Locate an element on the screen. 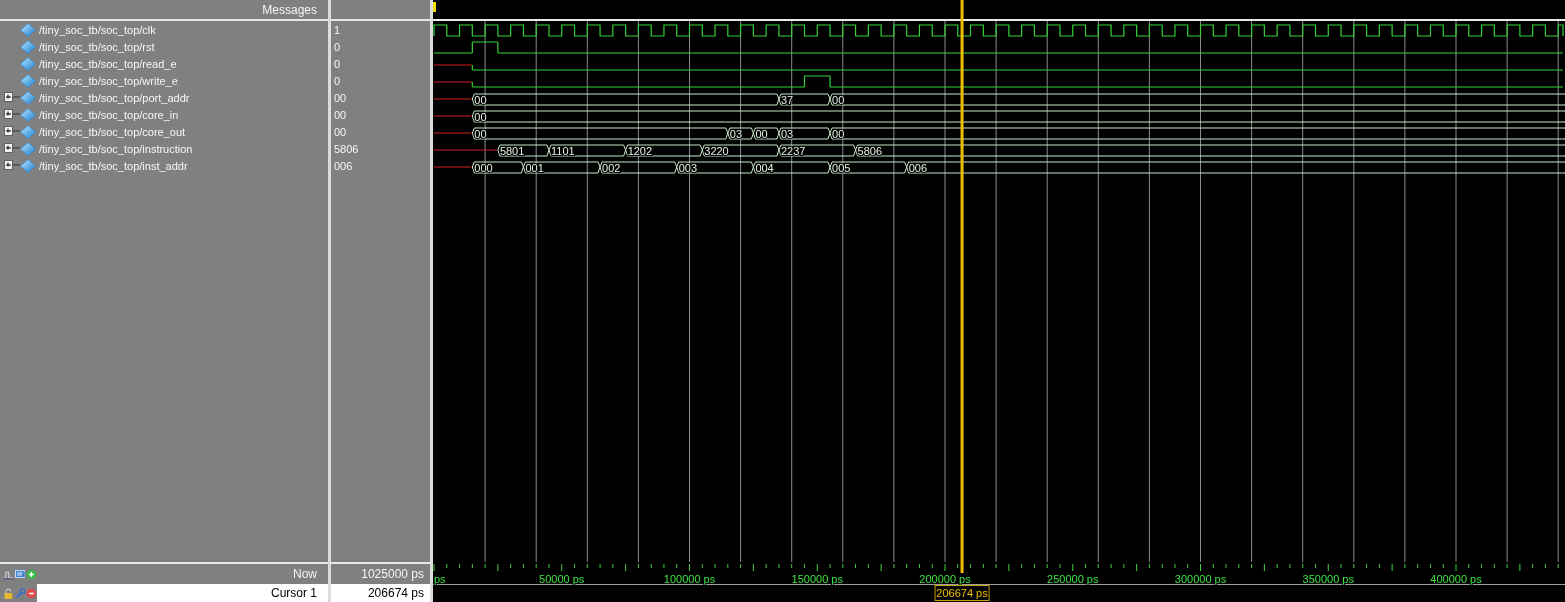  now-label: Now is located at coordinates (305, 574).